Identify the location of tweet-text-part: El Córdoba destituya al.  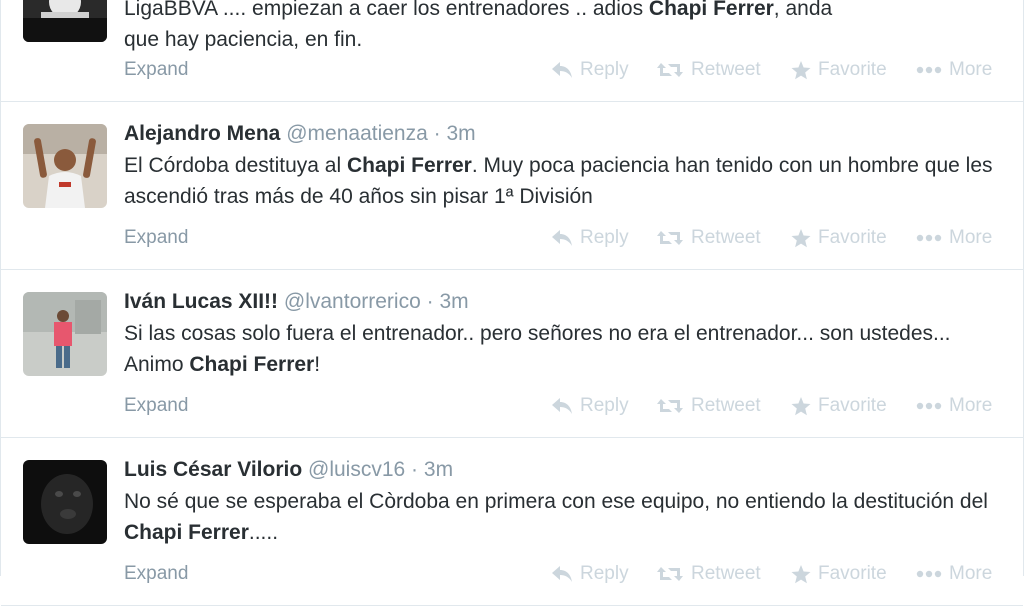
(235, 165).